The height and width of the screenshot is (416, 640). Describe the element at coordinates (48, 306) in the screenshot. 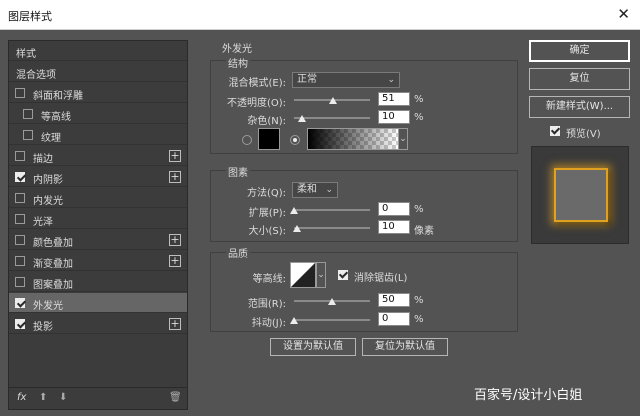

I see `sidebar-item-label: 外发光` at that location.